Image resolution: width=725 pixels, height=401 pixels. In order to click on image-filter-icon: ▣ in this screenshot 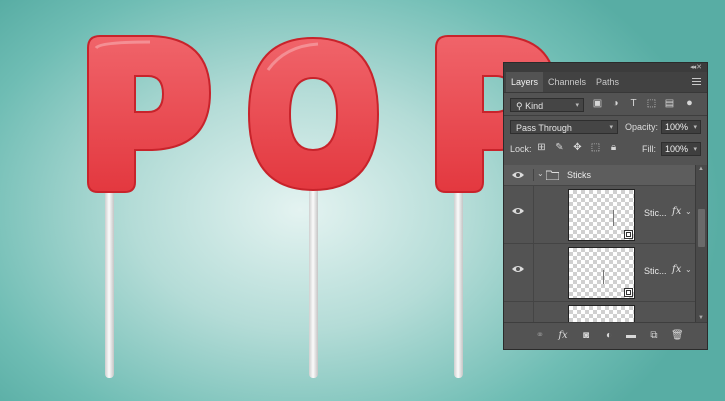, I will do `click(597, 103)`.